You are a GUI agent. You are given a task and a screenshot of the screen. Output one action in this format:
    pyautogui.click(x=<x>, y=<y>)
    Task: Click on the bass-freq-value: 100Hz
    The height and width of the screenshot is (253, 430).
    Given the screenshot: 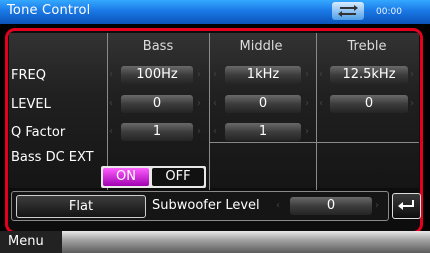 What is the action you would take?
    pyautogui.click(x=157, y=75)
    